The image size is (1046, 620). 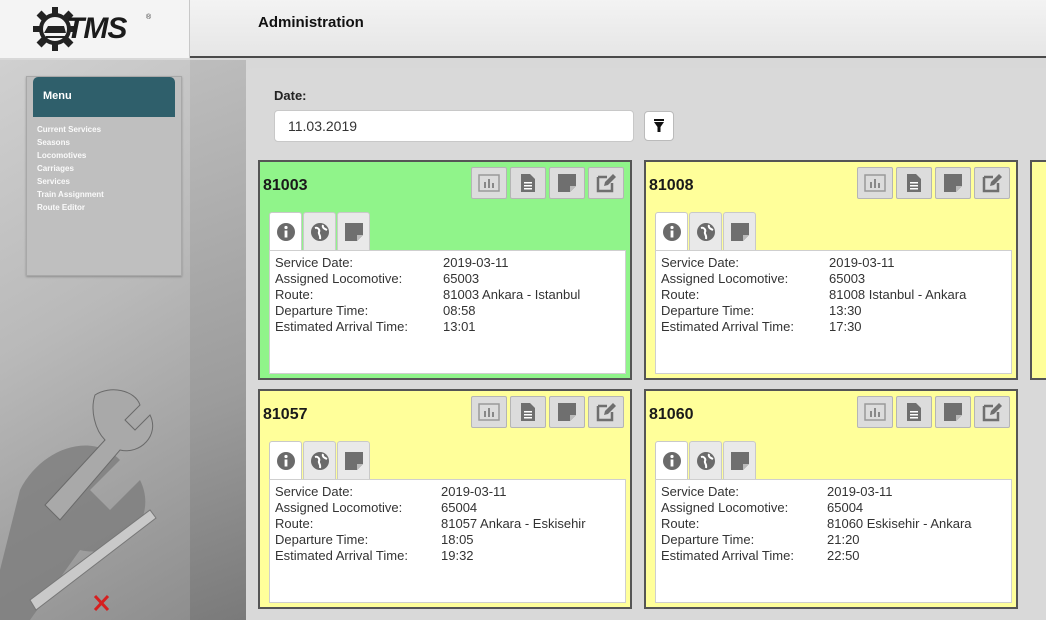 What do you see at coordinates (457, 539) in the screenshot?
I see `departure-value: 18:05` at bounding box center [457, 539].